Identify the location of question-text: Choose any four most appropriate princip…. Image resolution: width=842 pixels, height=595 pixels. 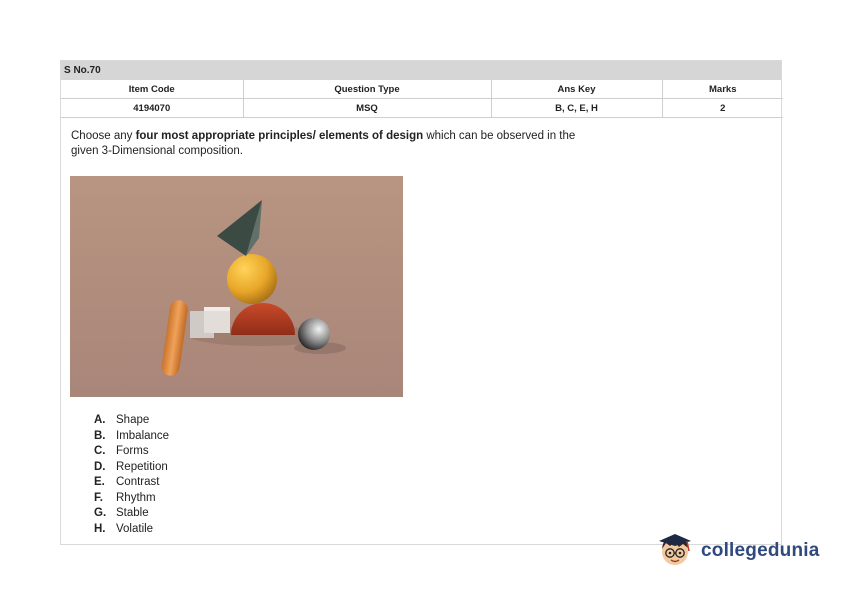
(331, 144).